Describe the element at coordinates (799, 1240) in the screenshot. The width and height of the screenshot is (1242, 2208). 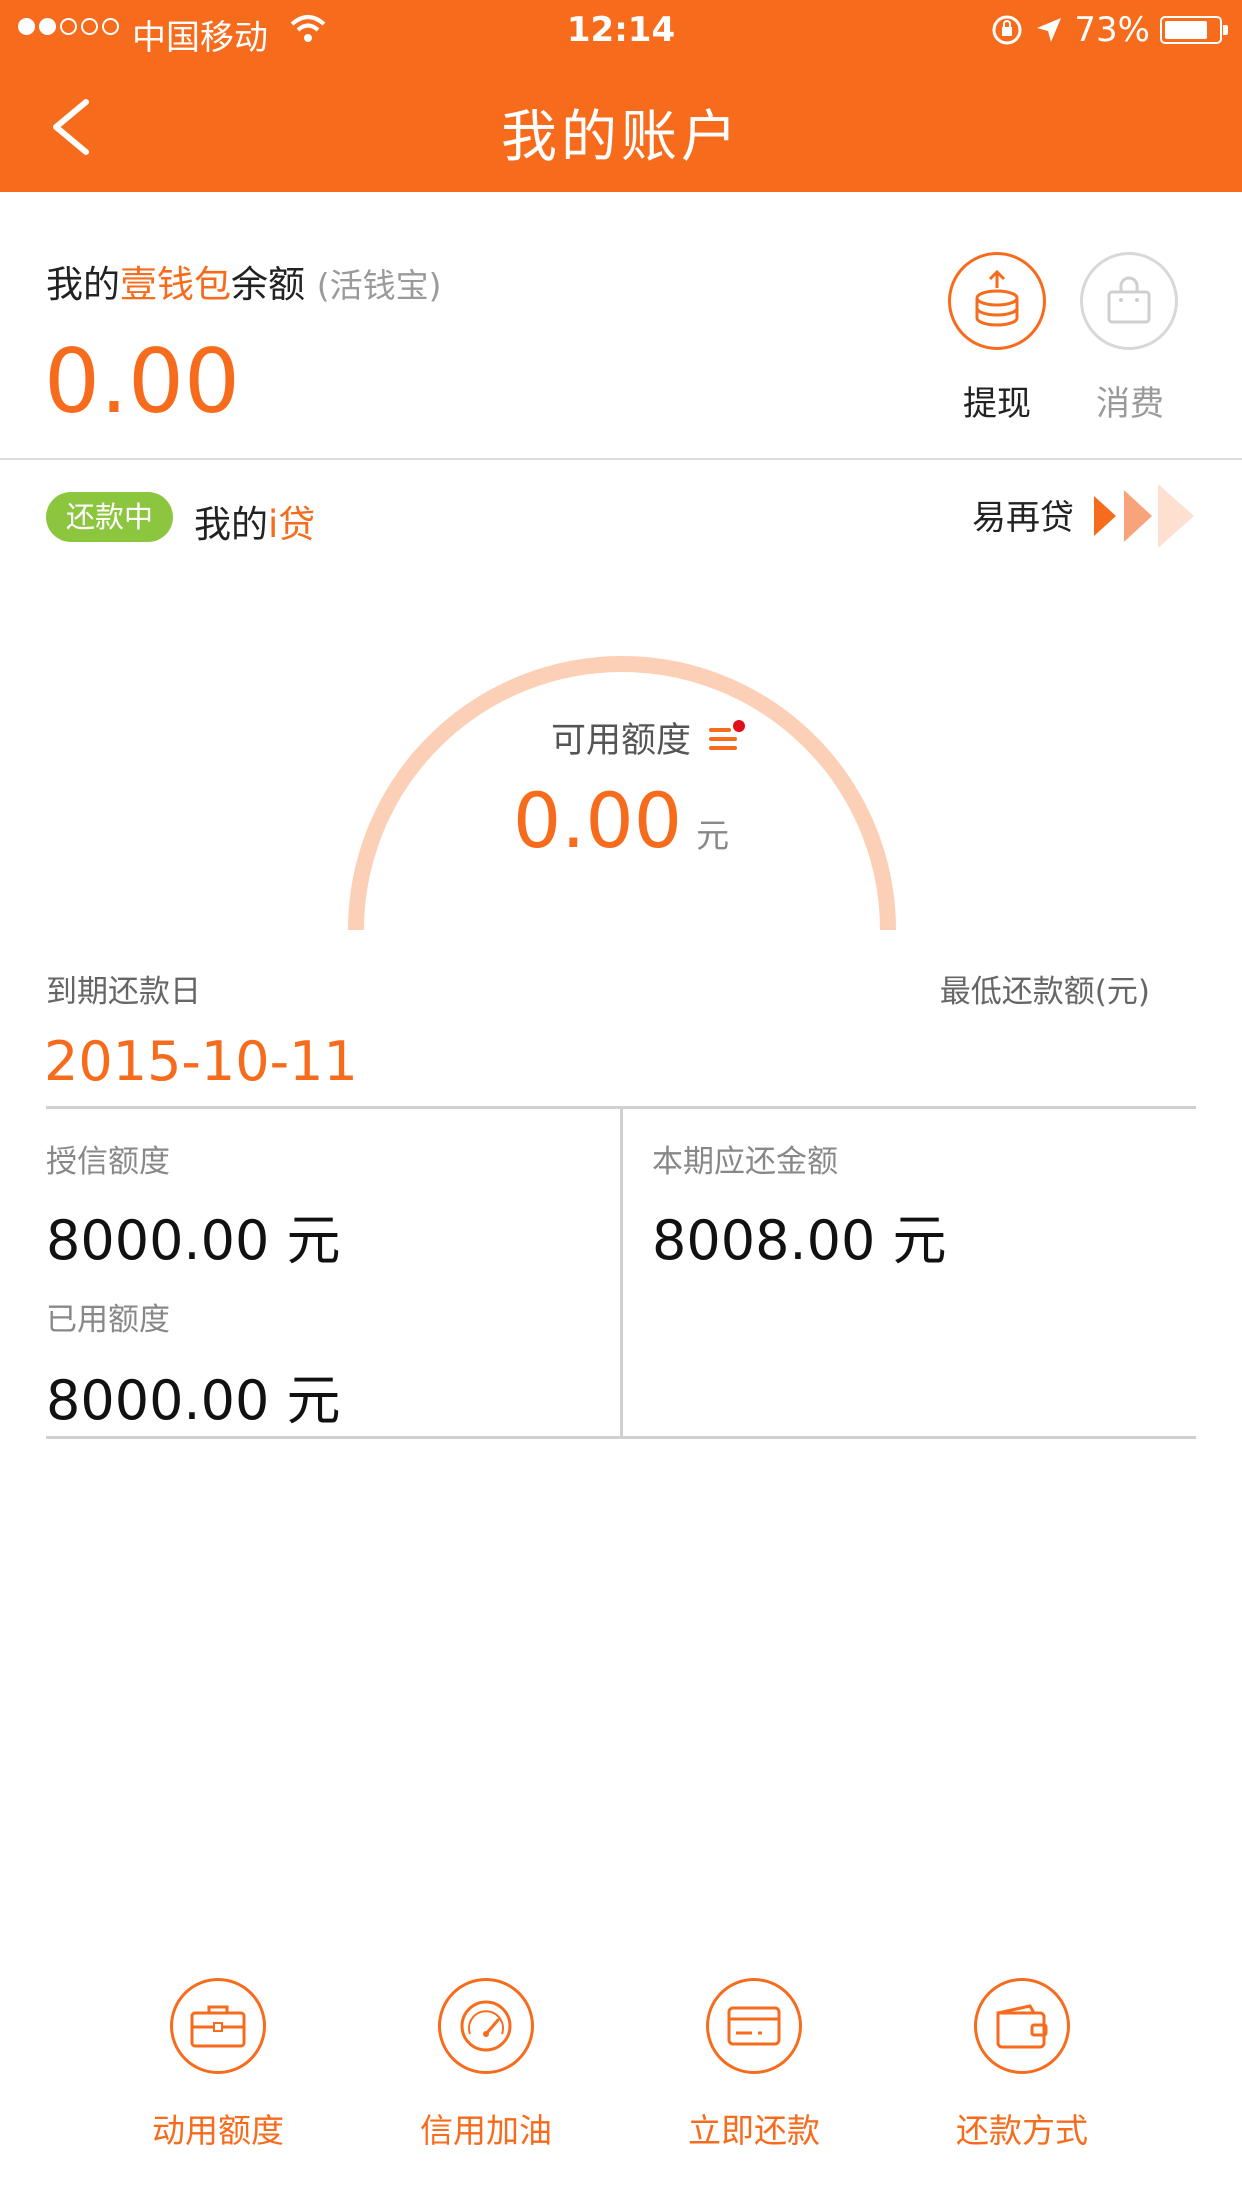
I see `period-due-value: 8008.00 元` at that location.